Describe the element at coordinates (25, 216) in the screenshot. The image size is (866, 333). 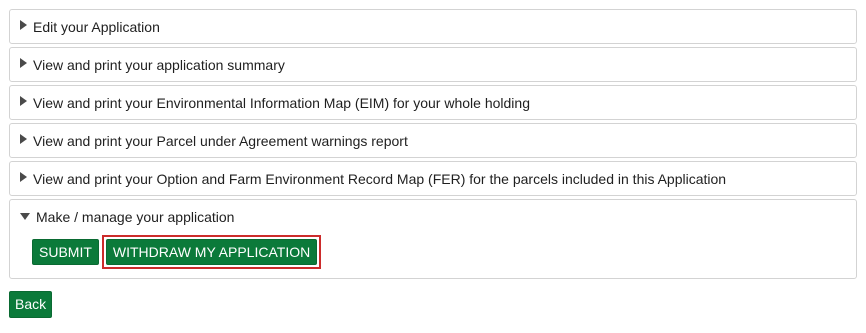
I see `triangle-down-icon` at that location.